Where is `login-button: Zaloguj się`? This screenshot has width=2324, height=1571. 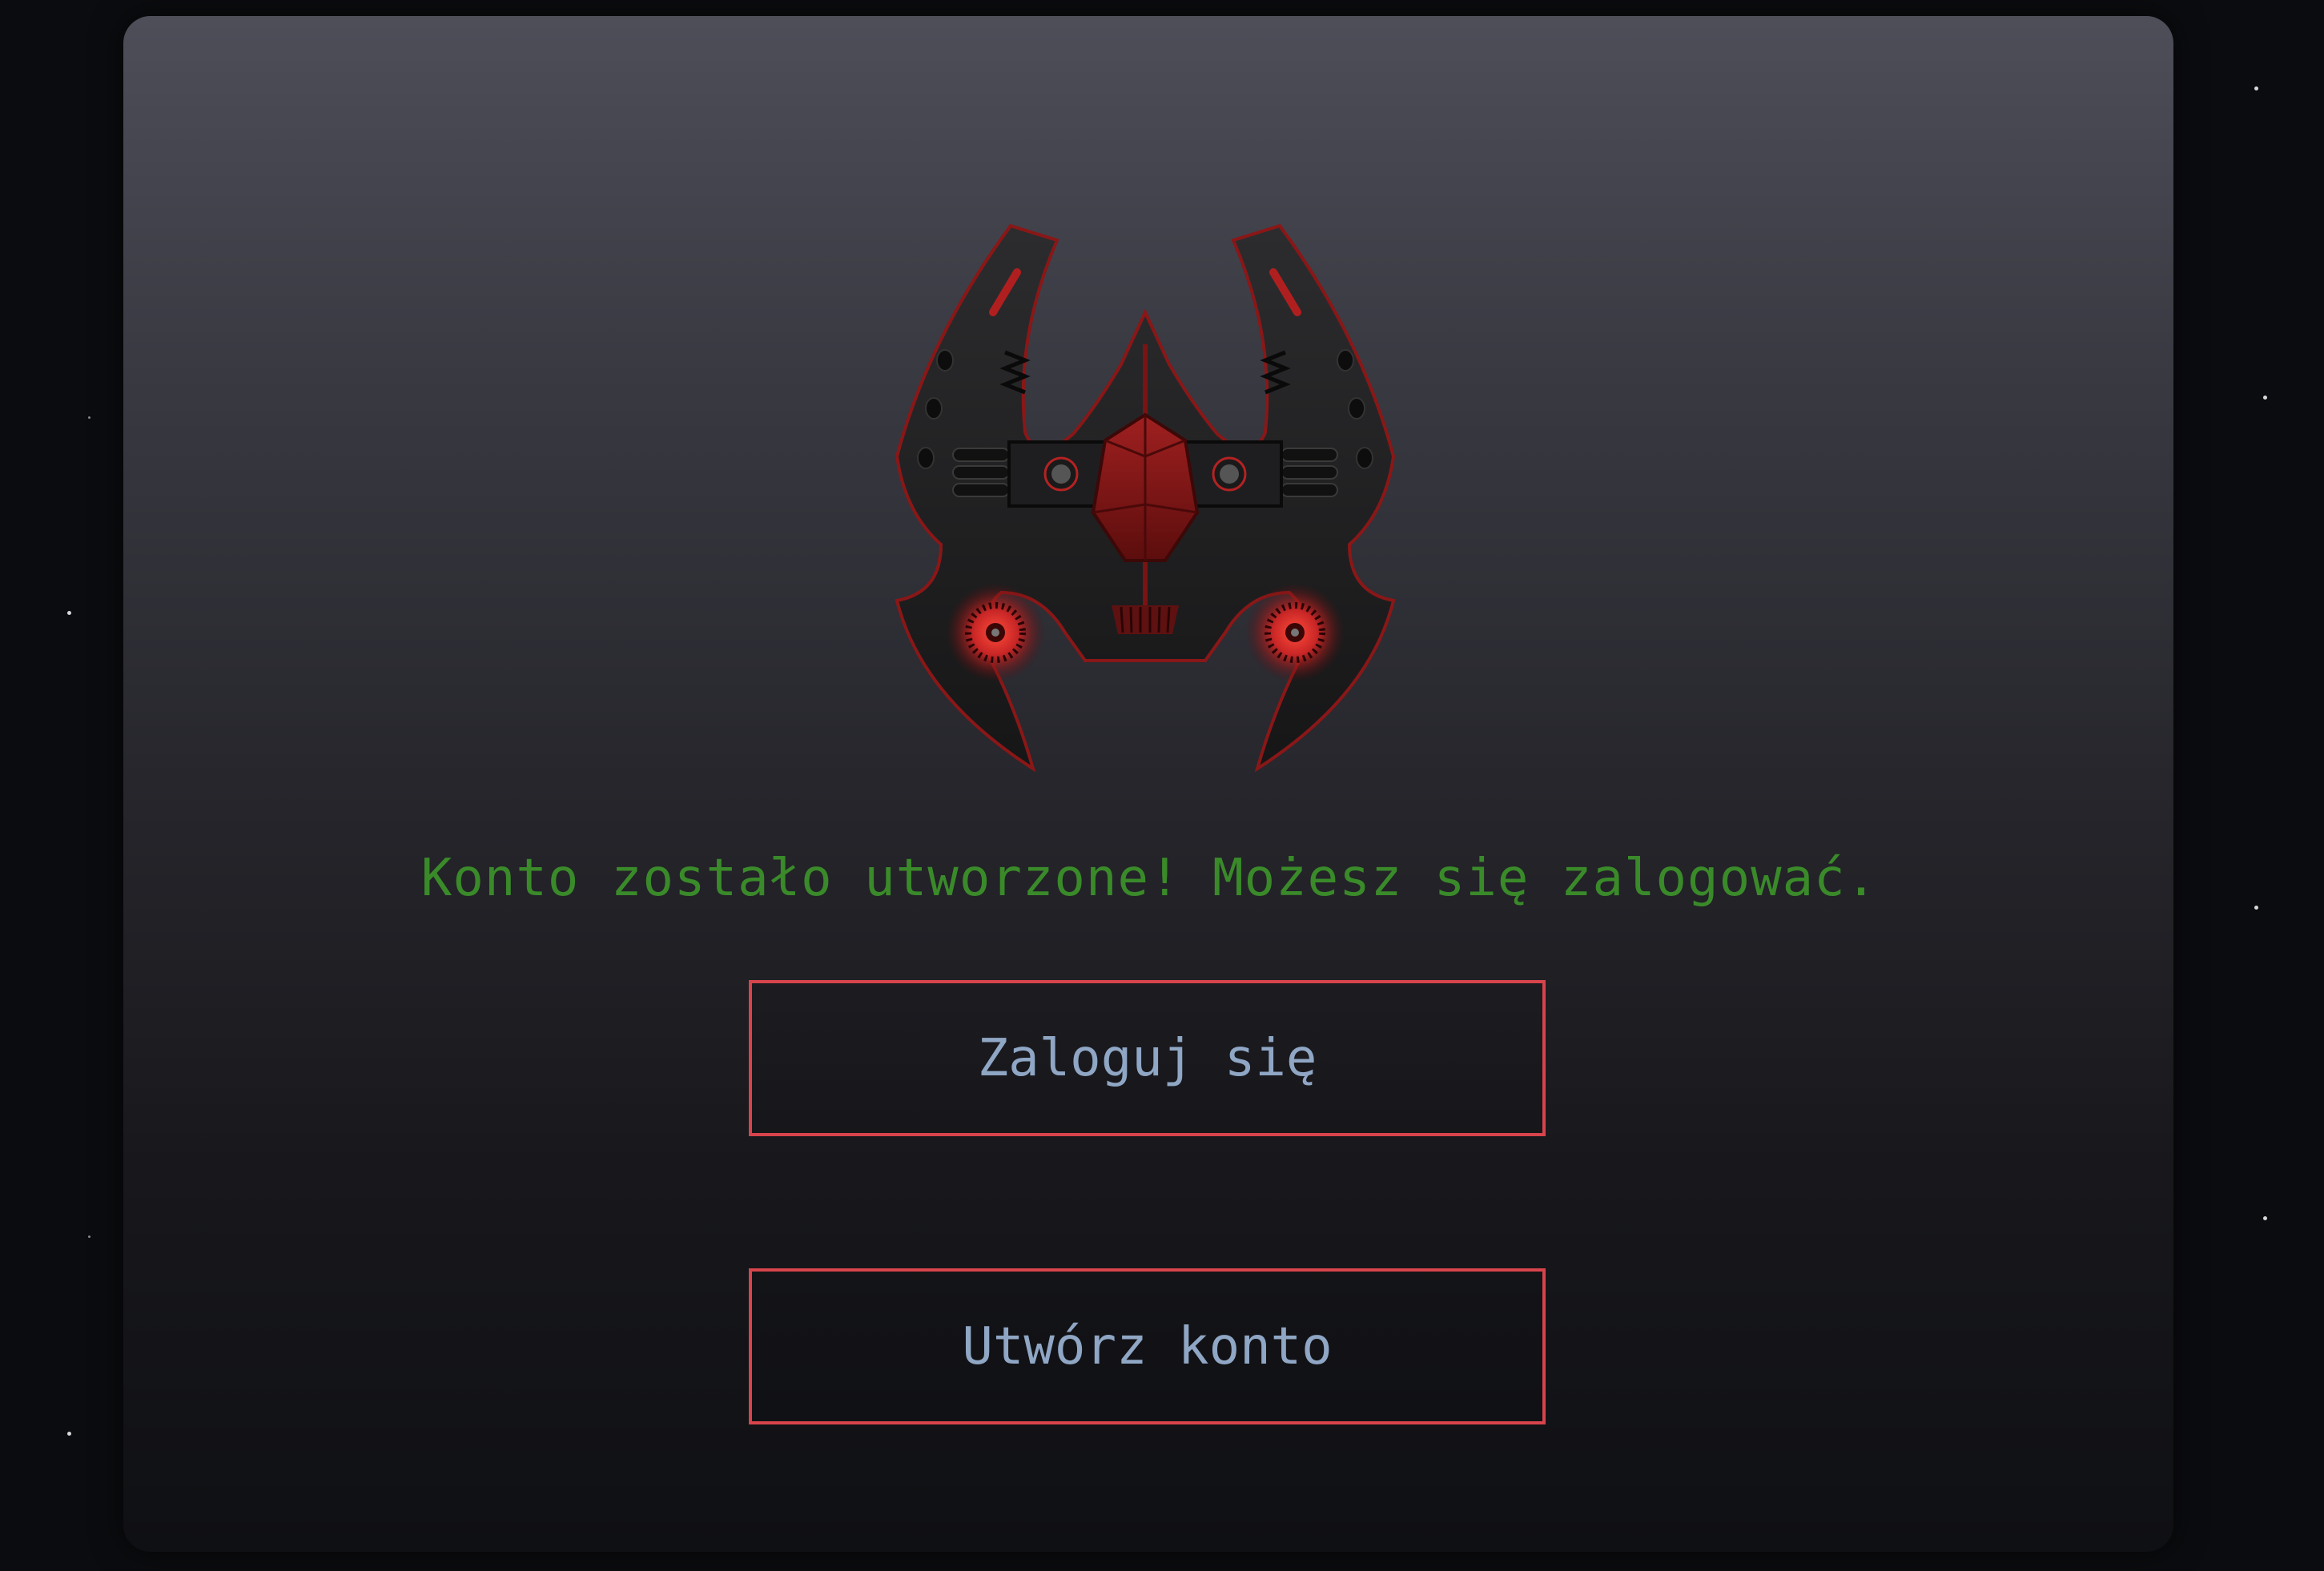 login-button: Zaloguj się is located at coordinates (1147, 1058).